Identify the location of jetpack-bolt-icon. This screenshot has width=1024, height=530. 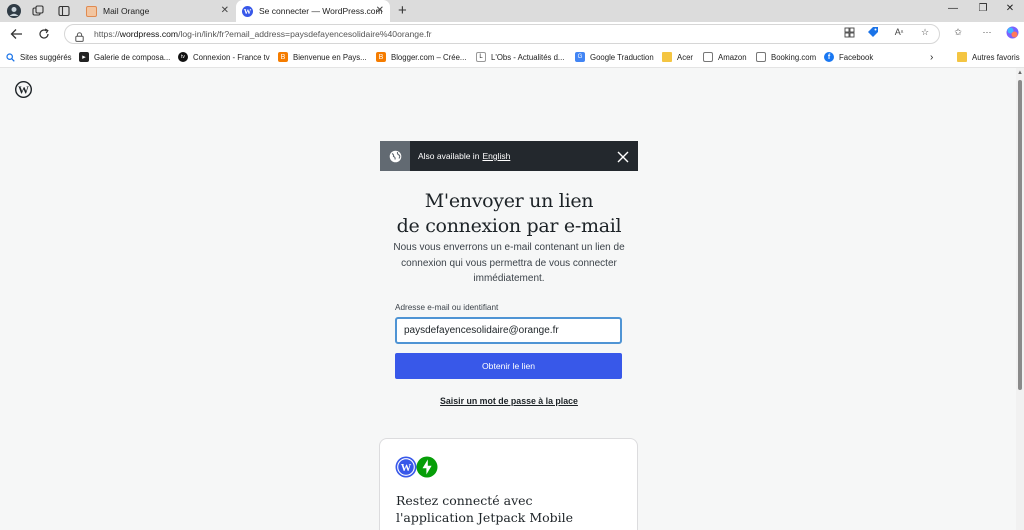
(427, 467).